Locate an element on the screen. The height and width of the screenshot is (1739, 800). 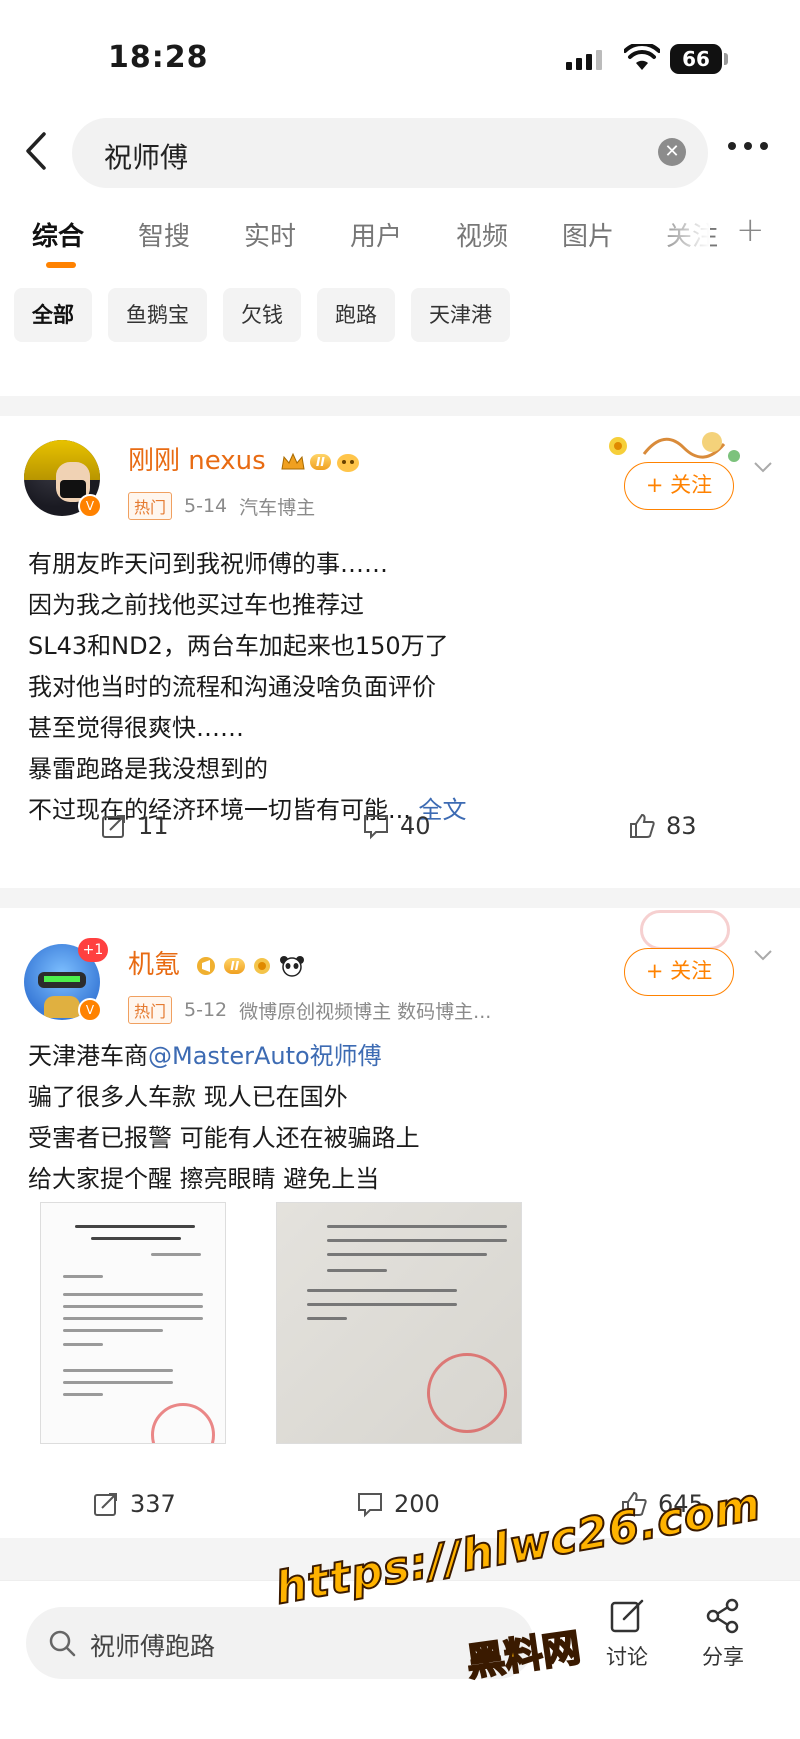
post-date: 5-14 is located at coordinates (206, 506).